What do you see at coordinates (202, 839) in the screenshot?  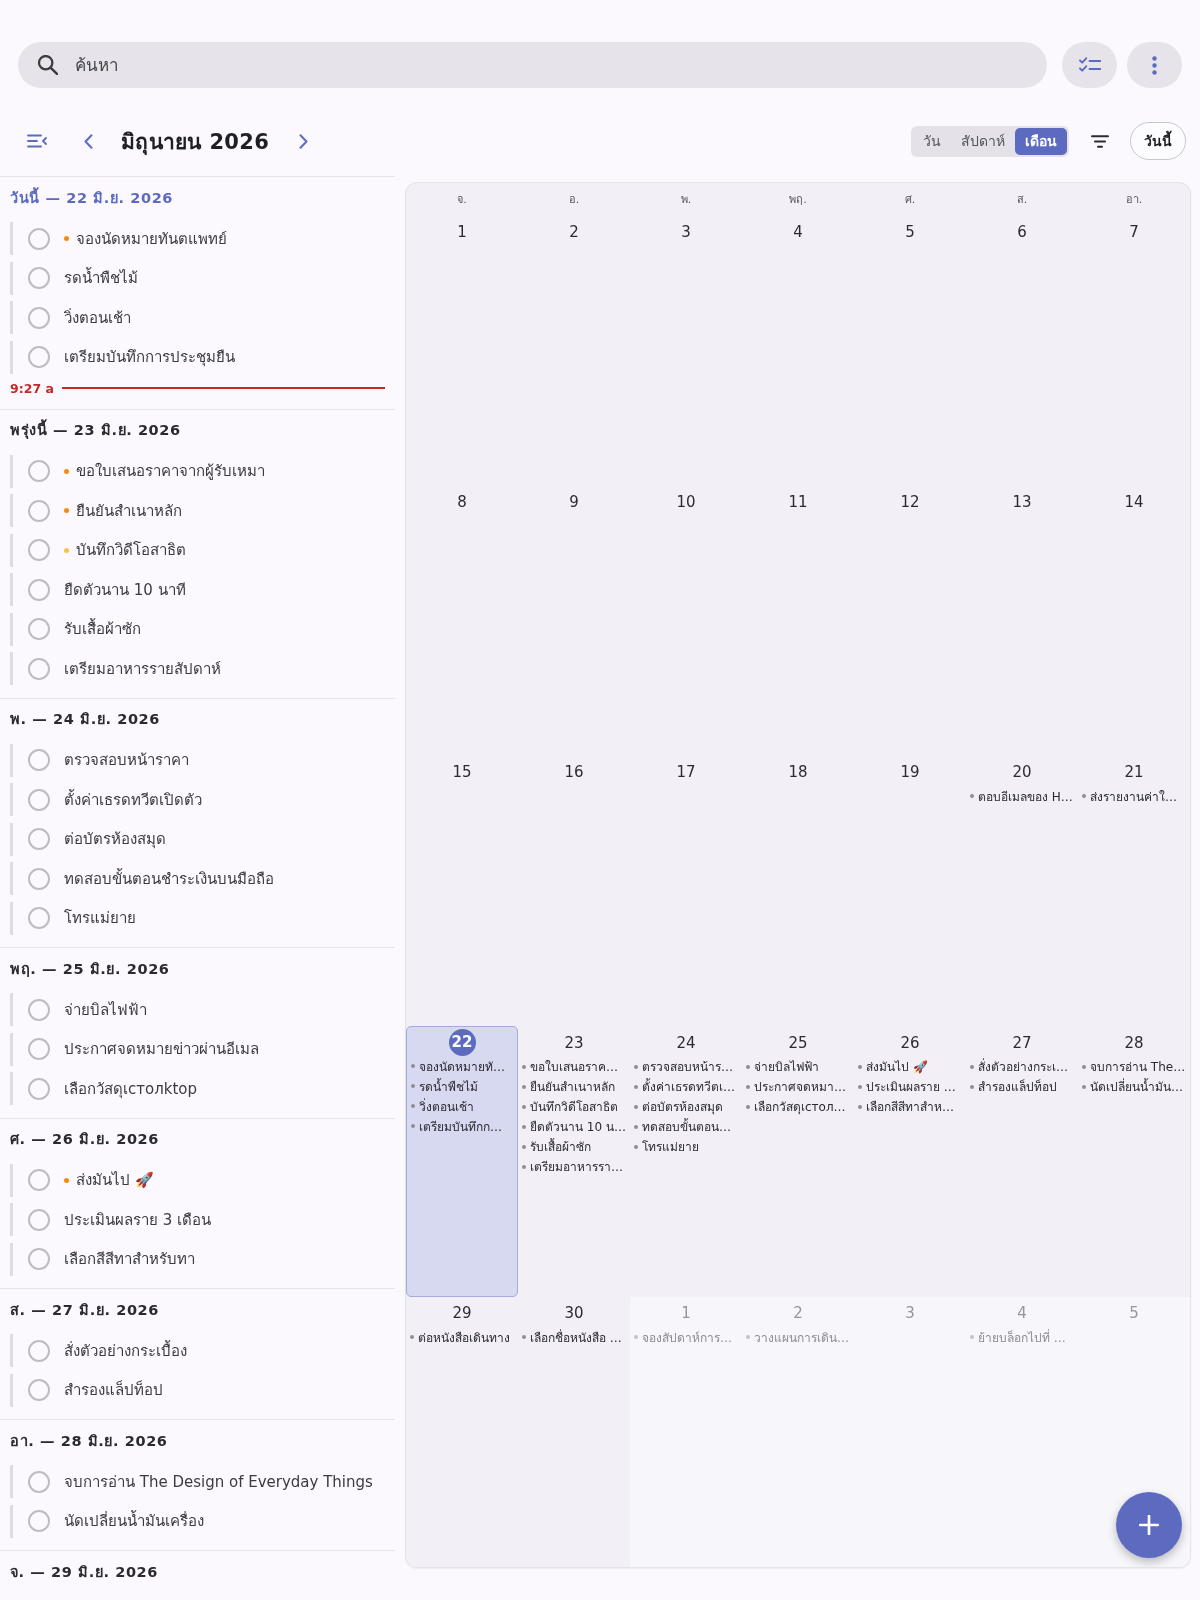 I see `task-item: ต่อบัตรห้องสมุด` at bounding box center [202, 839].